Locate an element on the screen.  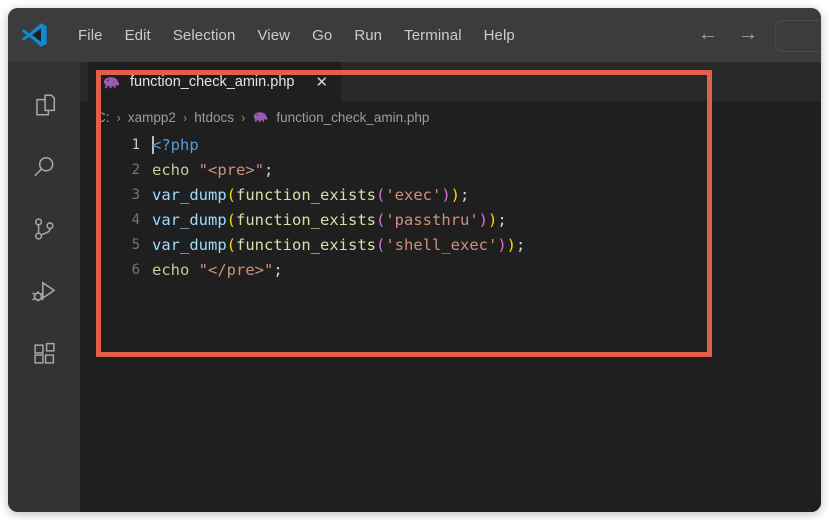
code-line-content: var_dump(function_exists('passthru')); is located at coordinates (329, 220).